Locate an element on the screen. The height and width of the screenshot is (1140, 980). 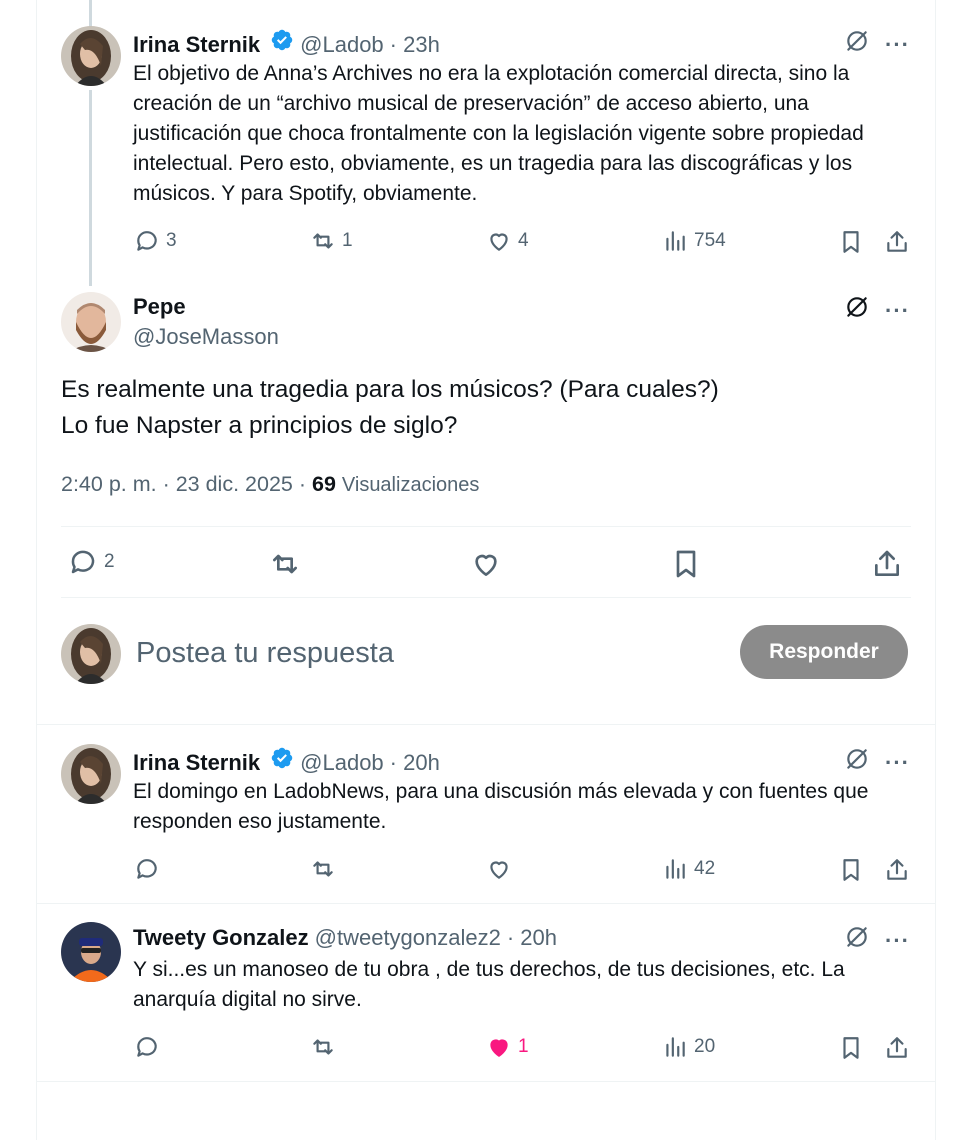
tweet-header: Irina Sternik @Ladob · 23h is located at coordinates (286, 43).